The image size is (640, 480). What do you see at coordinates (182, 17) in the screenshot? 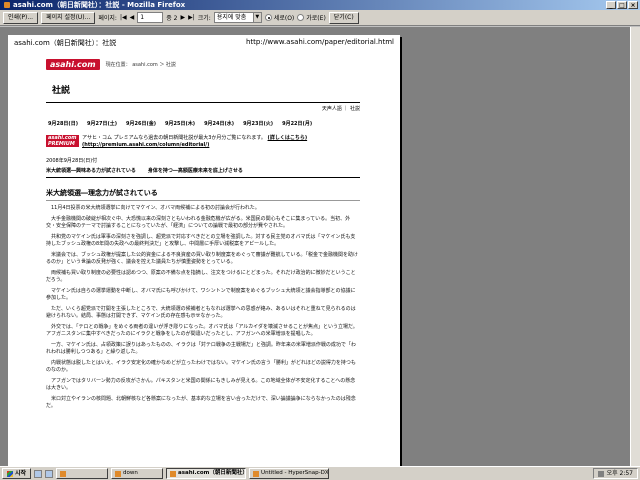
I see `next-page-icon: ▶` at bounding box center [182, 17].